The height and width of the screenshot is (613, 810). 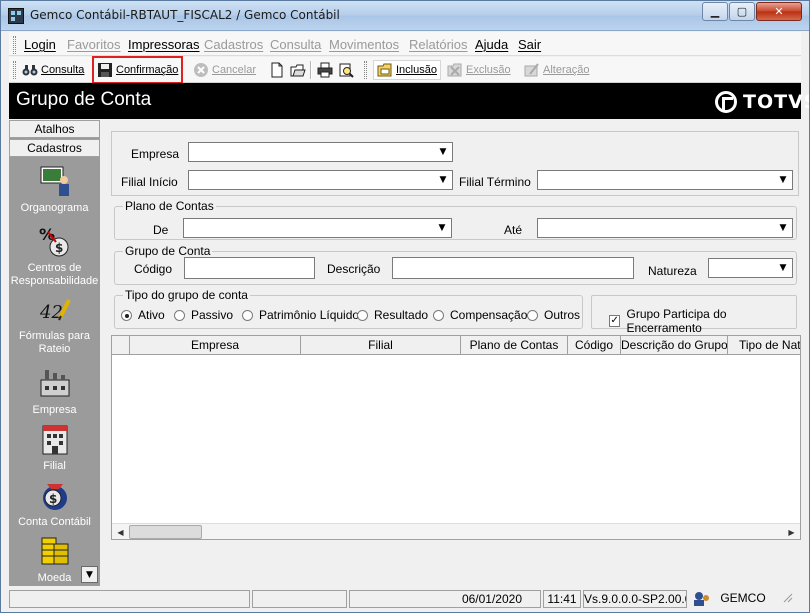 What do you see at coordinates (776, 102) in the screenshot?
I see `totvs-logo-text: TOTVS` at bounding box center [776, 102].